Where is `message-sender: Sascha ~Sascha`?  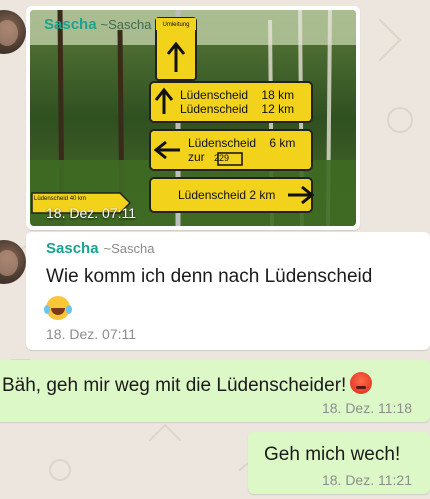
message-sender: Sascha ~Sascha is located at coordinates (100, 249).